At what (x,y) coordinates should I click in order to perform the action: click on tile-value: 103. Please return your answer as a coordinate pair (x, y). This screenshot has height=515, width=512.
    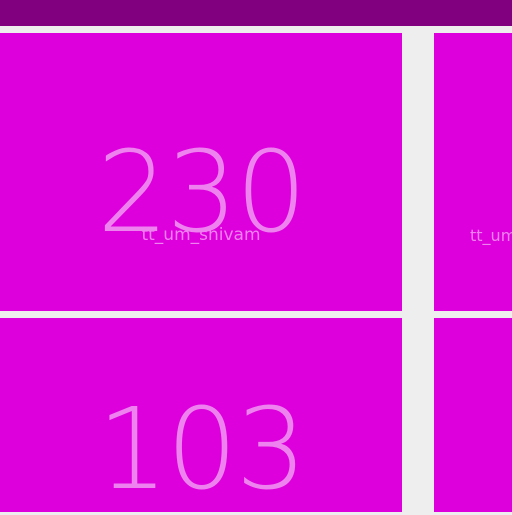
    Looking at the image, I should click on (202, 450).